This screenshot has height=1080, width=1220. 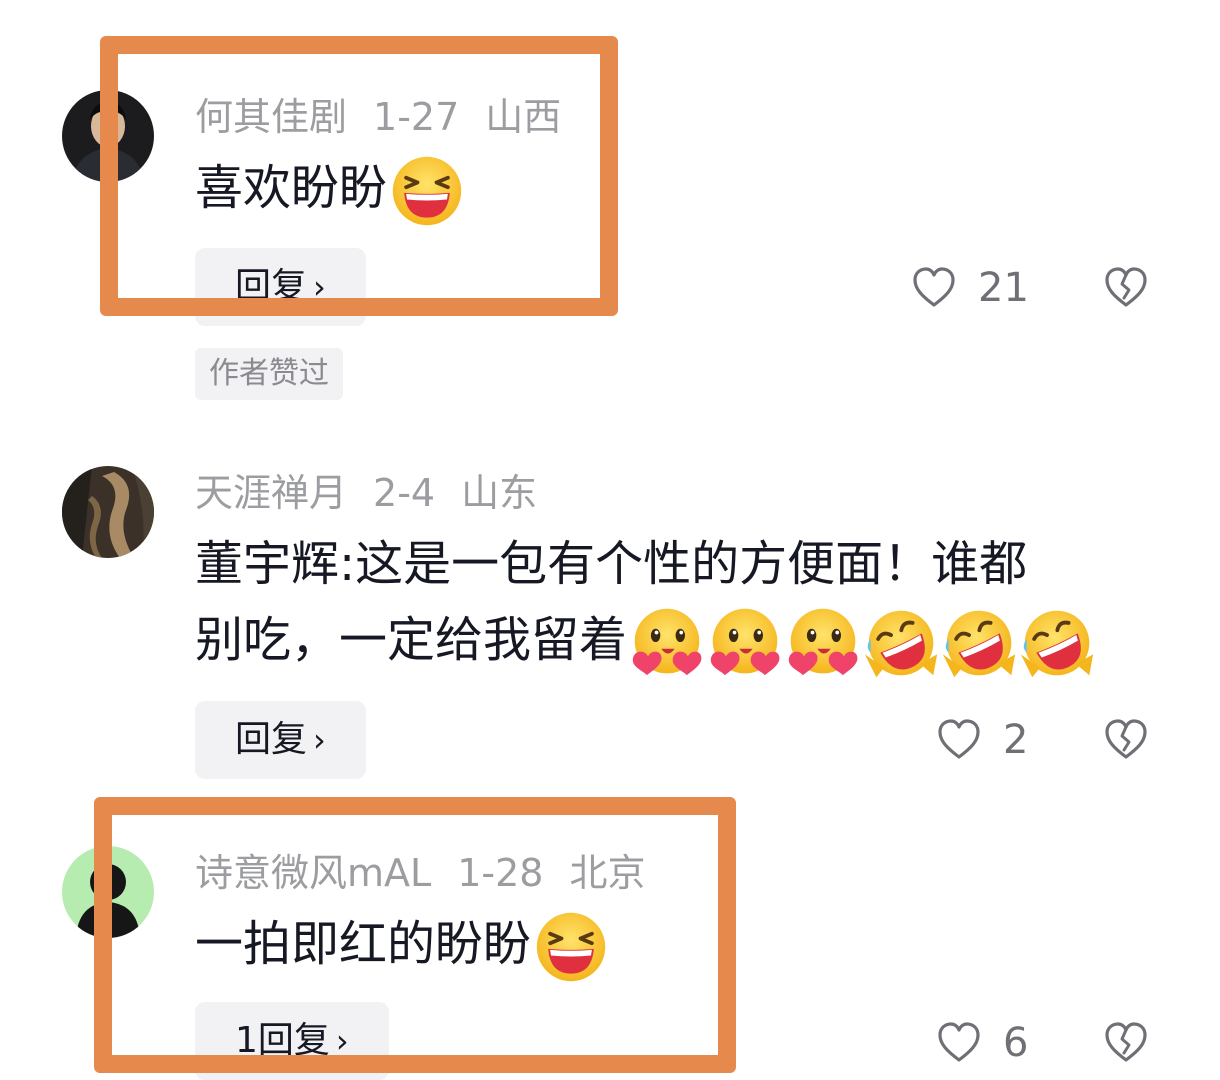 I want to click on comment-location: 山西, so click(x=523, y=117).